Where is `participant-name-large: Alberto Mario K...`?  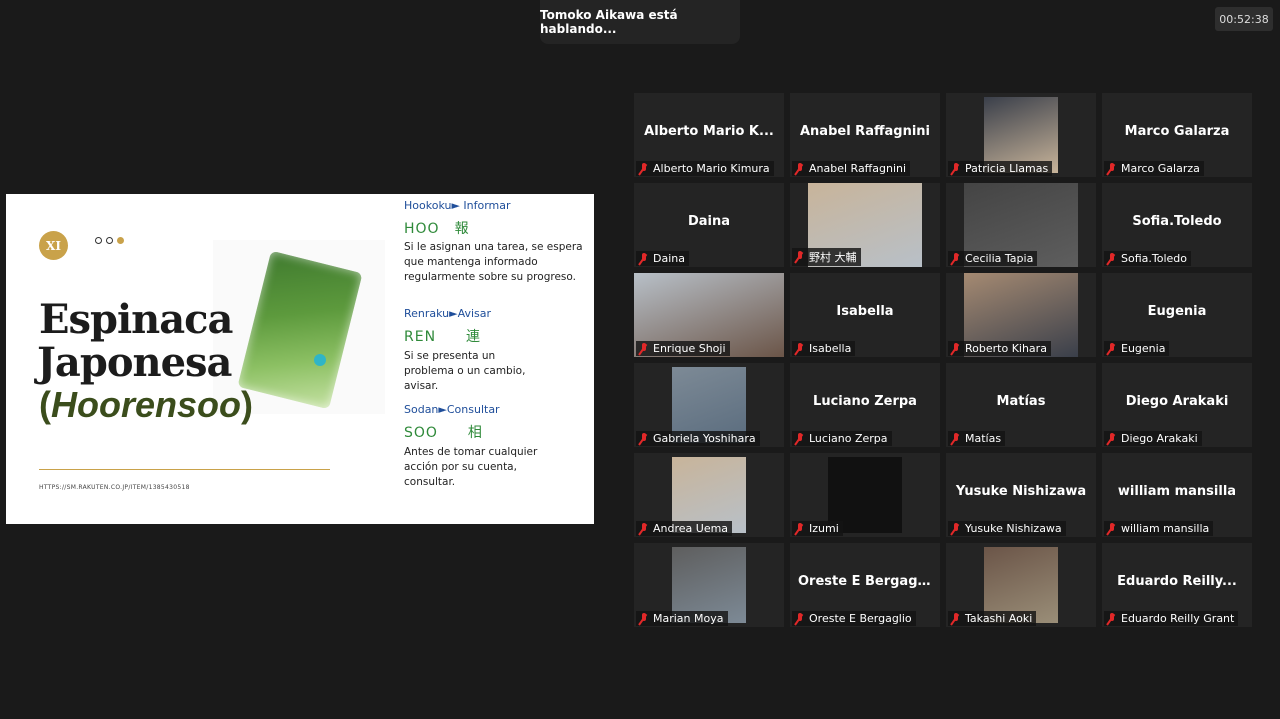 participant-name-large: Alberto Mario K... is located at coordinates (709, 131).